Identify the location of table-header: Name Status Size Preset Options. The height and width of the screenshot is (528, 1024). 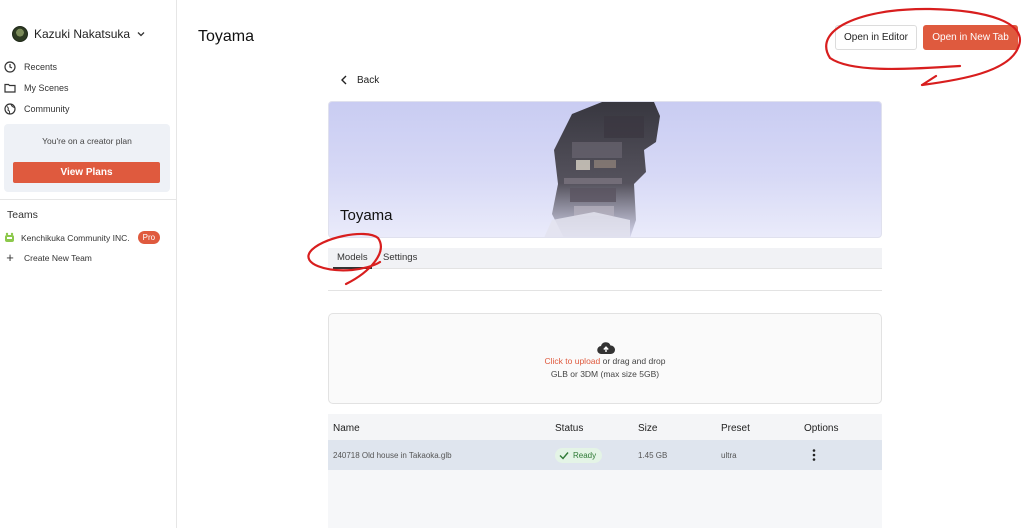
(605, 427).